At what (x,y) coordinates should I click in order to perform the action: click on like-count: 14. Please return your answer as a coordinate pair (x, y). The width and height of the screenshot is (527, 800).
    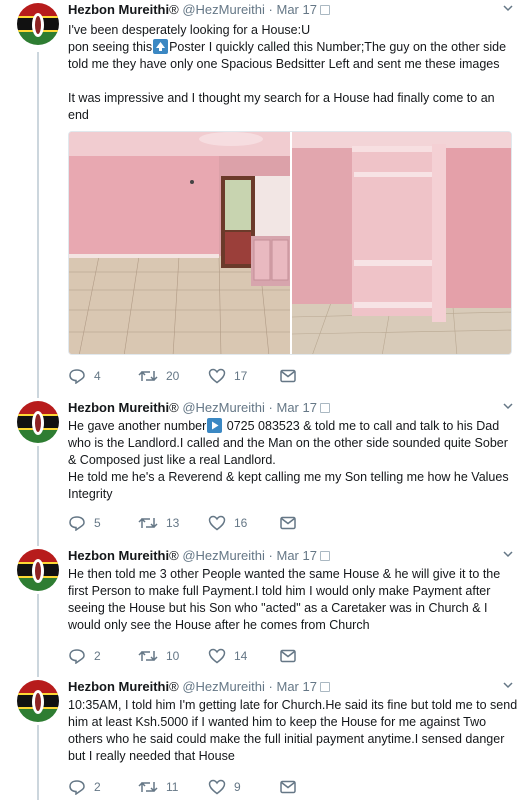
    Looking at the image, I should click on (241, 656).